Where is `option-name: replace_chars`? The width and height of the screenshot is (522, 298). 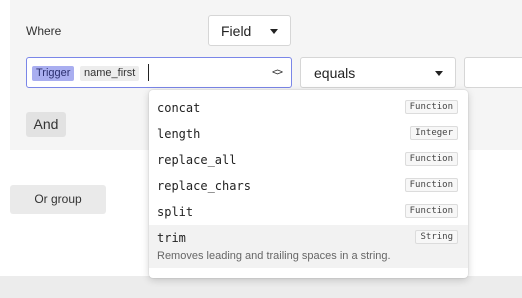
option-name: replace_chars is located at coordinates (204, 186).